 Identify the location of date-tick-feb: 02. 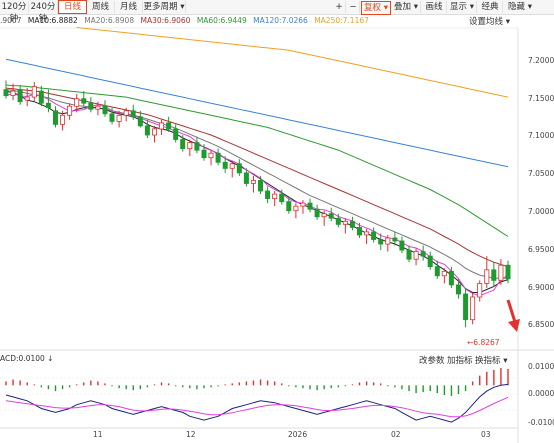
(396, 434).